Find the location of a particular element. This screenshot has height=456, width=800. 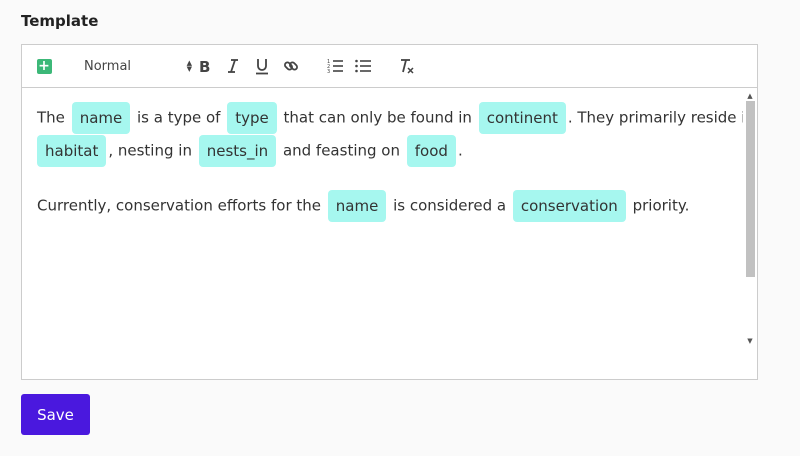

link-button is located at coordinates (291, 66).